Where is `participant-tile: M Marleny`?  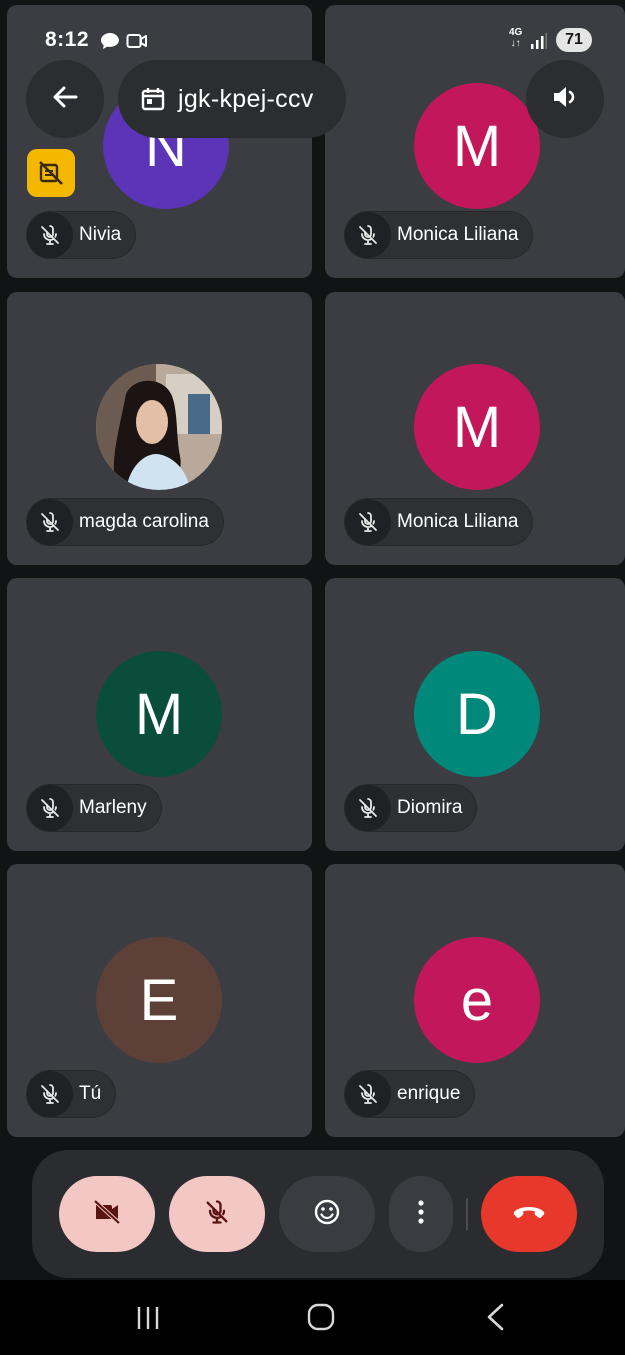
participant-tile: M Marleny is located at coordinates (159, 714).